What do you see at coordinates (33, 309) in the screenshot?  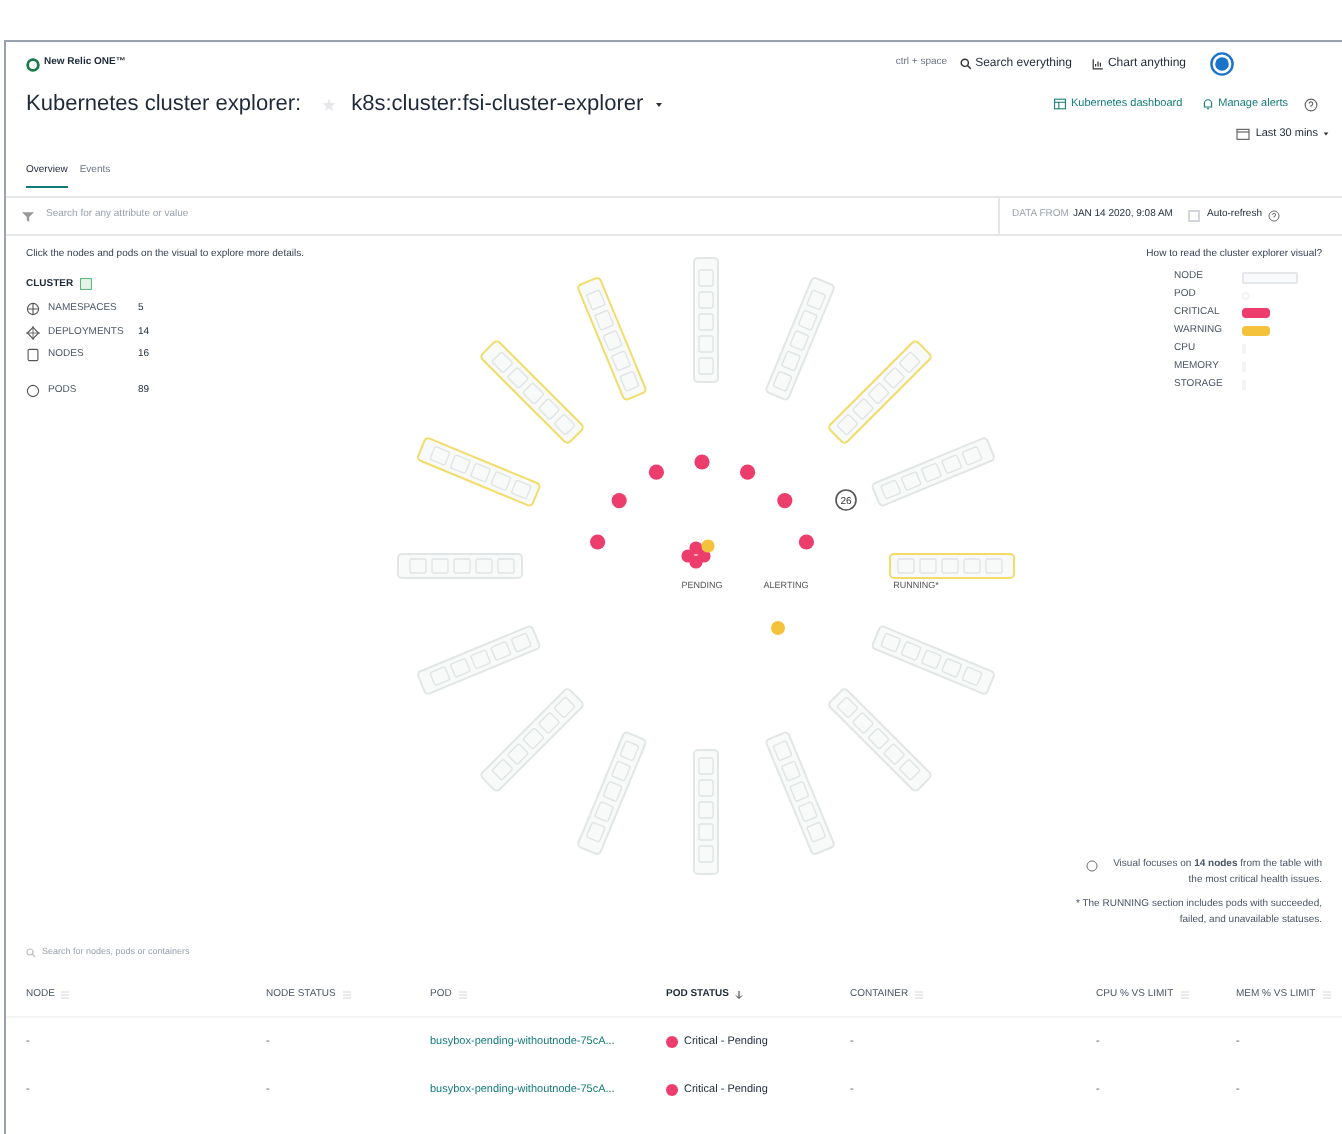 I see `globe-icon` at bounding box center [33, 309].